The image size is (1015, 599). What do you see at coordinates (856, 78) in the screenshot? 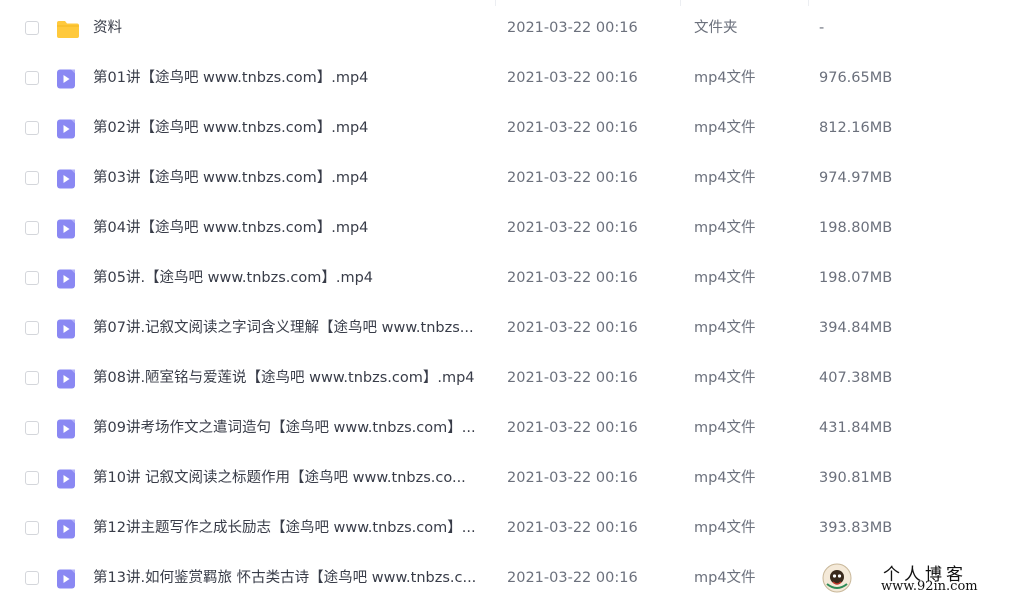
I see `file-size: 976.65MB` at bounding box center [856, 78].